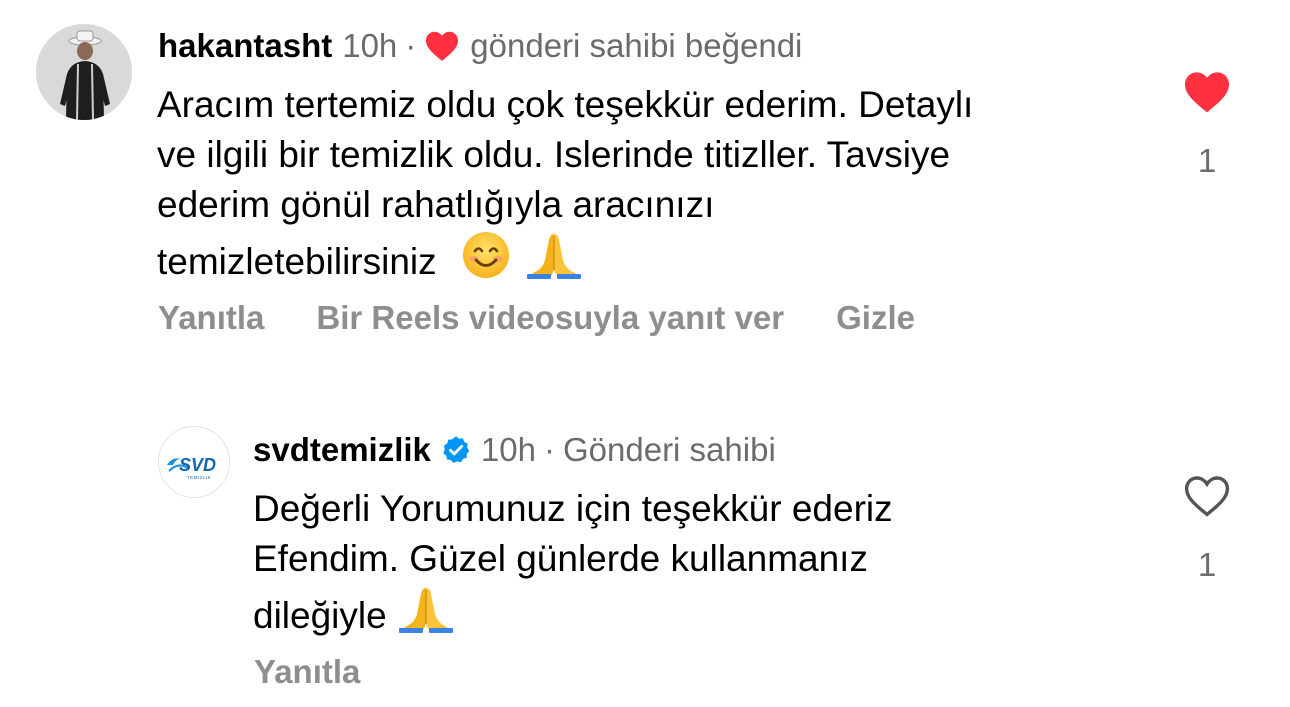 Image resolution: width=1290 pixels, height=707 pixels. I want to click on logo-subtext: TEMIZLIK, so click(199, 477).